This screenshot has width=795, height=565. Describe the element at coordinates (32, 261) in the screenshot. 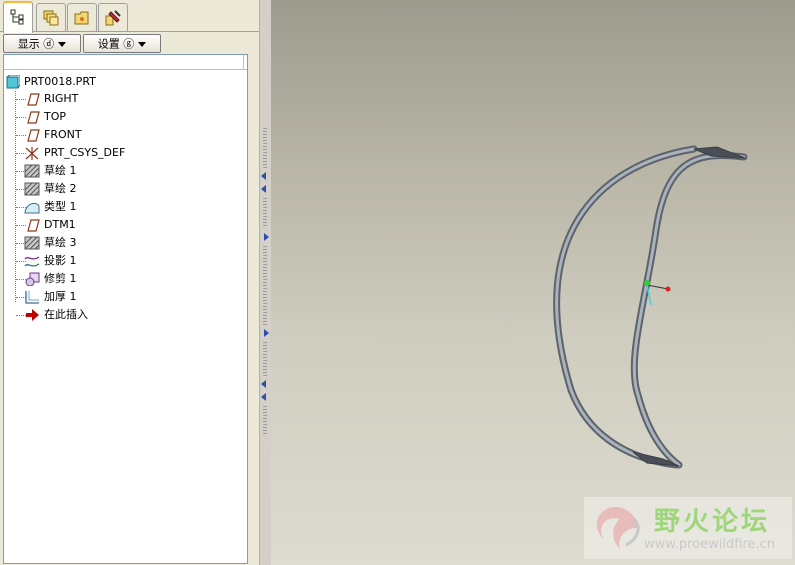

I see `projection-icon` at that location.